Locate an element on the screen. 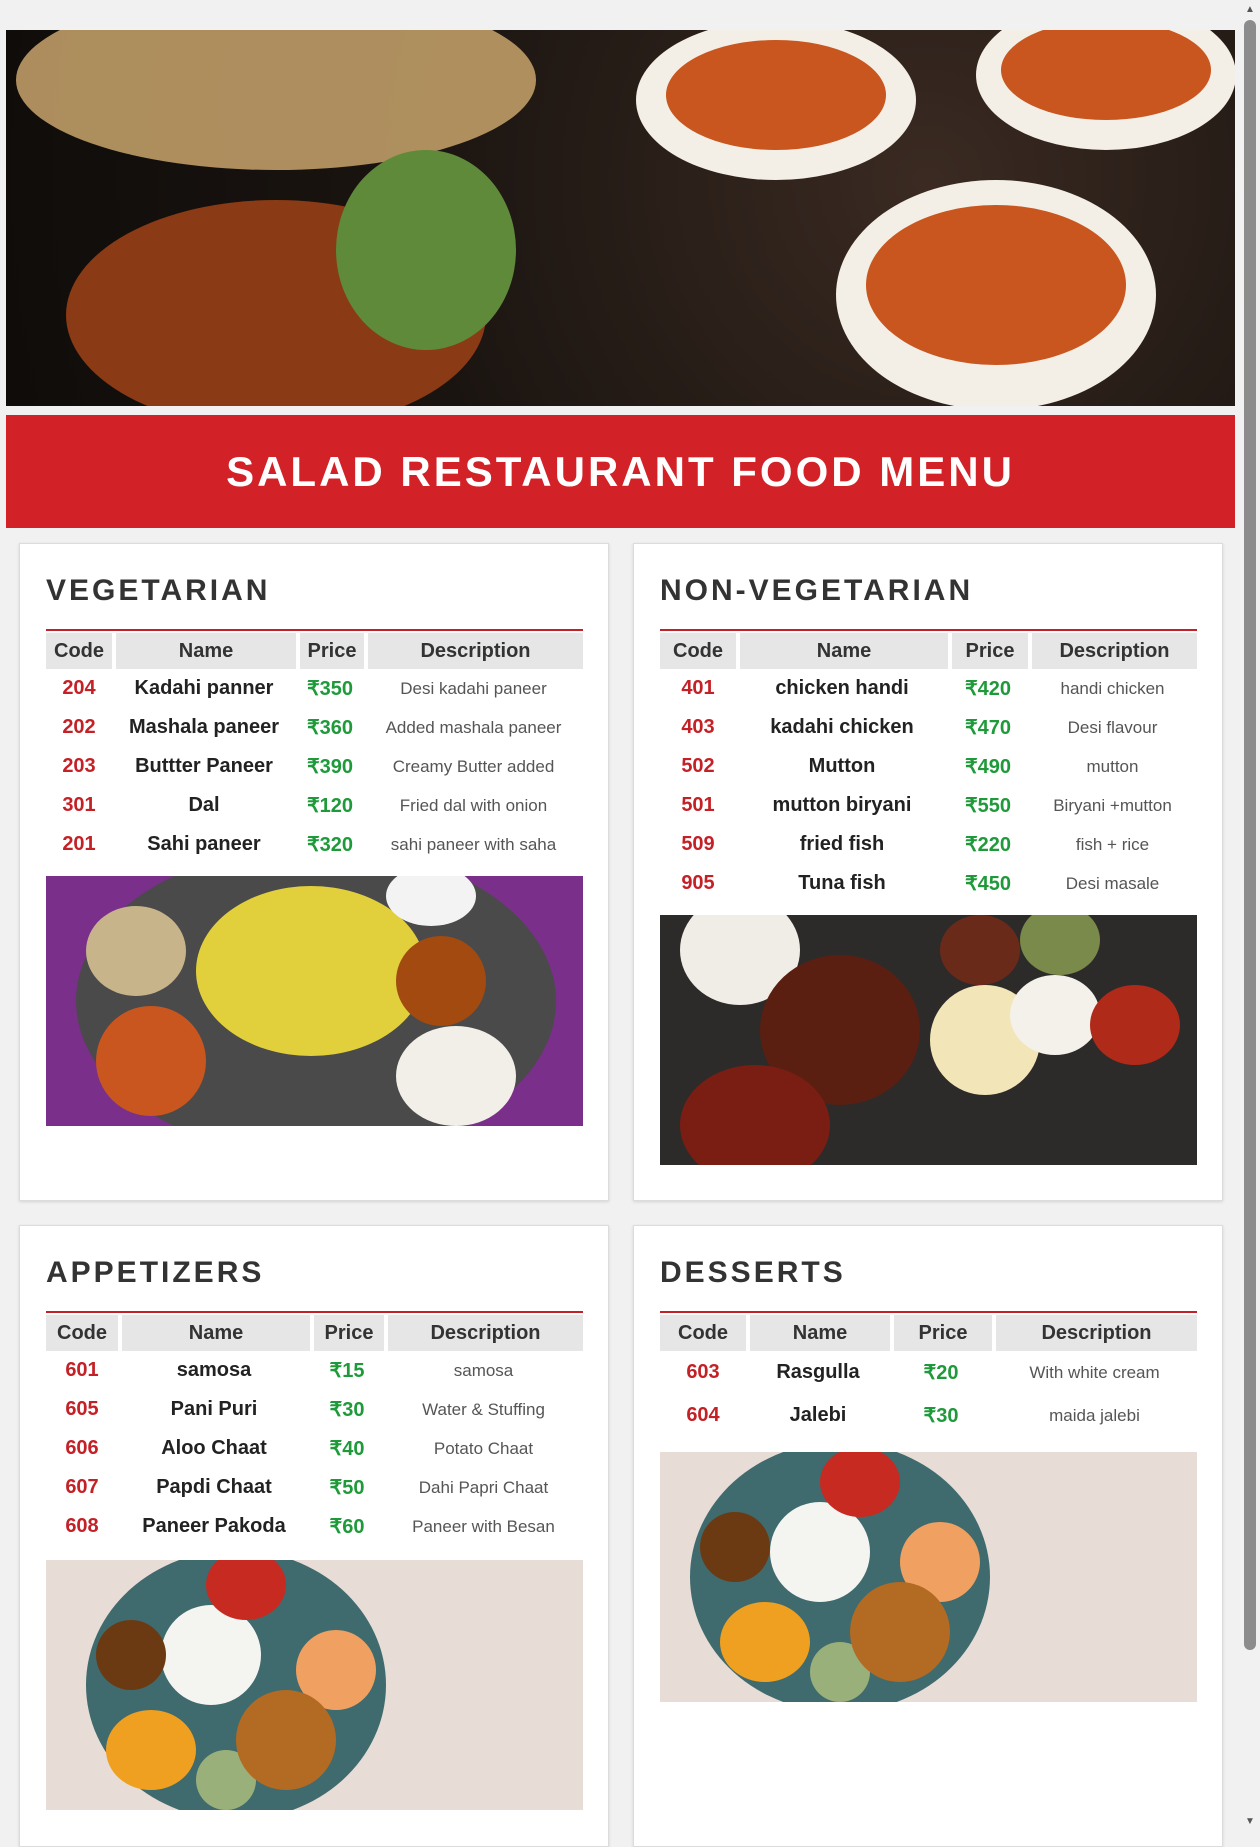 The height and width of the screenshot is (1847, 1260). table-row: 502 Mutton ₹490 mutton is located at coordinates (928, 766).